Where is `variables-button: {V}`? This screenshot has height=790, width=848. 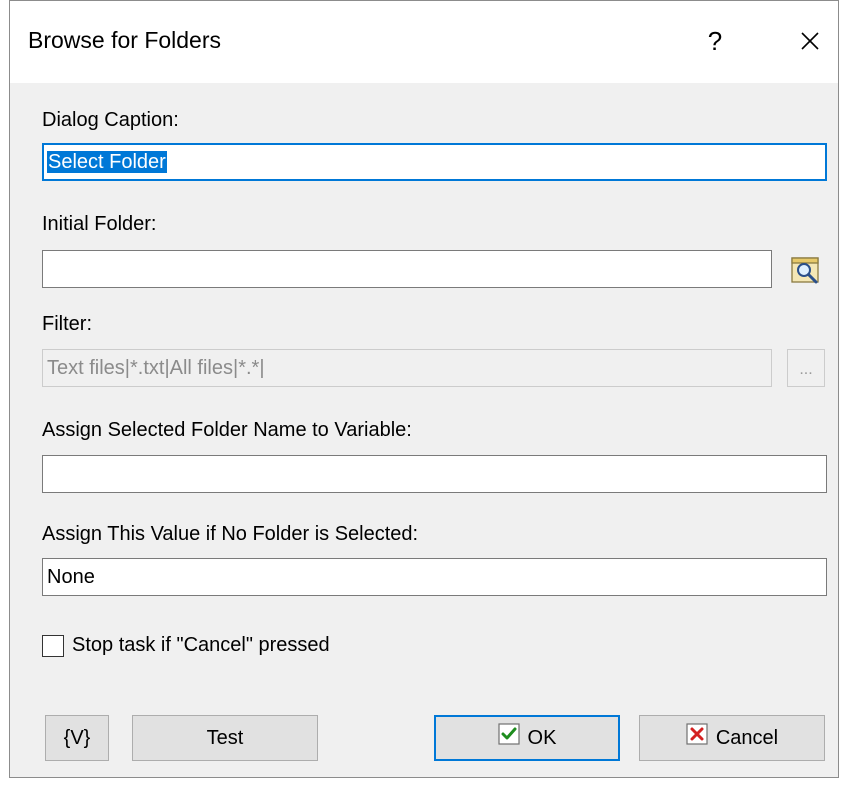 variables-button: {V} is located at coordinates (77, 738).